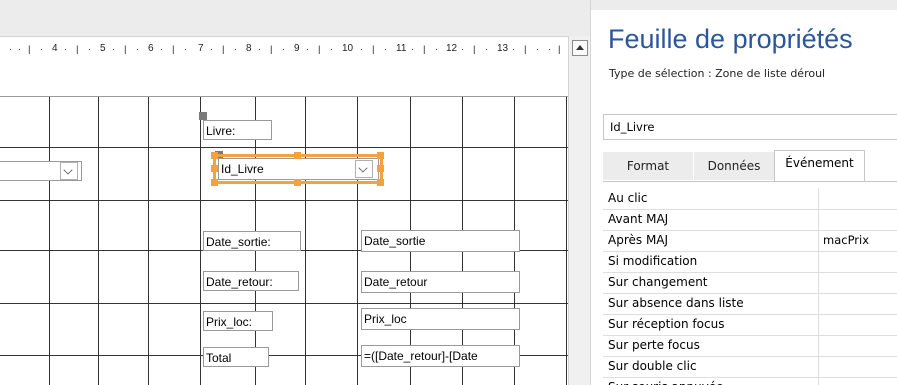  I want to click on ruler-number: 9, so click(297, 48).